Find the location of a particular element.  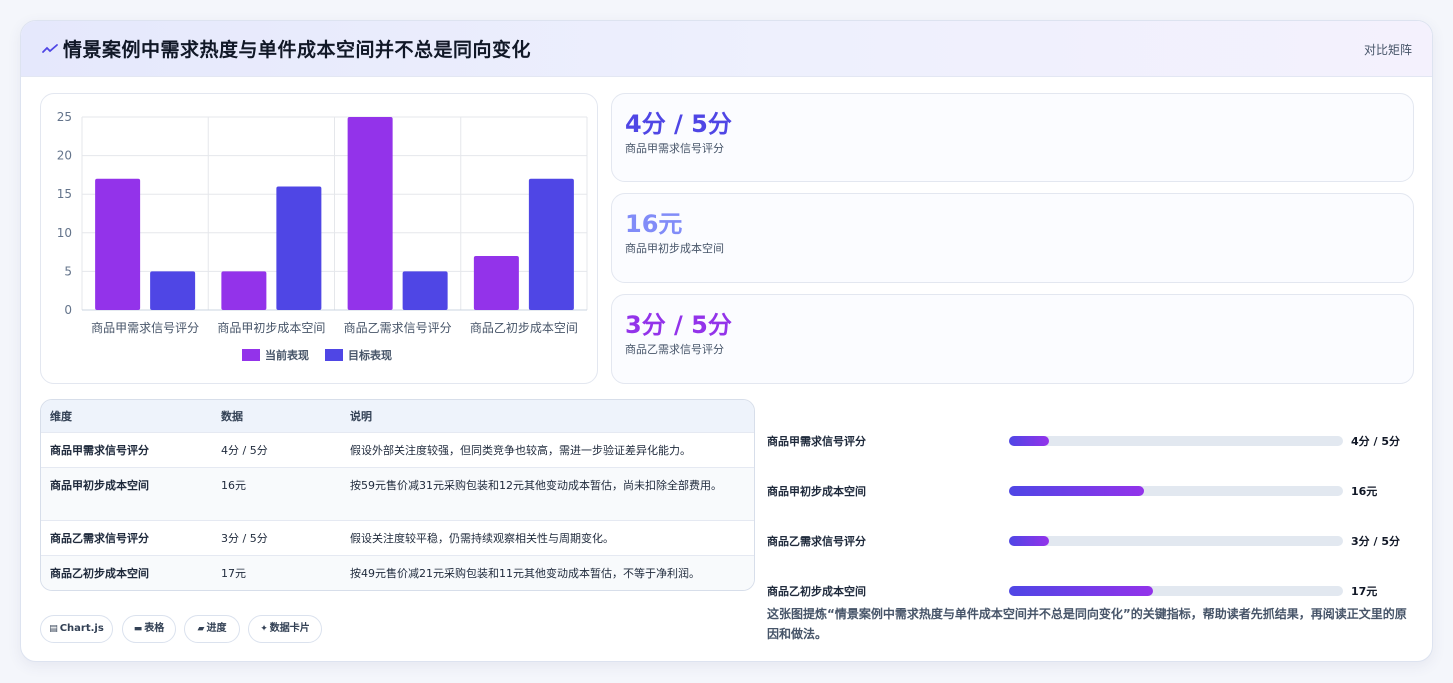

table-cell: 4分 / 5分 is located at coordinates (244, 450).